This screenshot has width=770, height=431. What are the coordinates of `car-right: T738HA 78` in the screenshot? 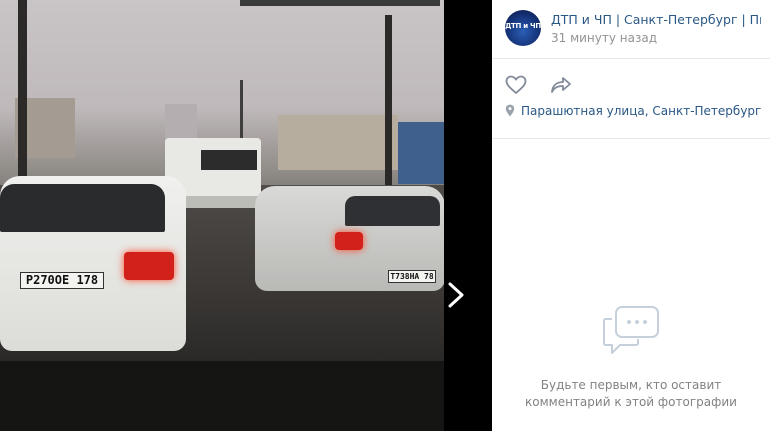 It's located at (349, 238).